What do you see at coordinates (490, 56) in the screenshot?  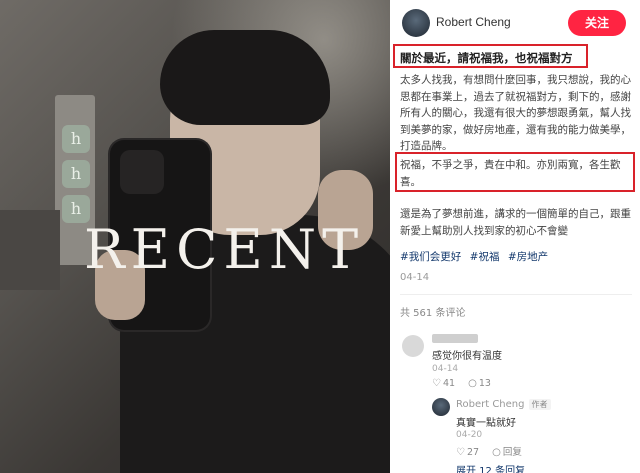 I see `post-title: 關於最近，請祝福我，也祝福對方` at bounding box center [490, 56].